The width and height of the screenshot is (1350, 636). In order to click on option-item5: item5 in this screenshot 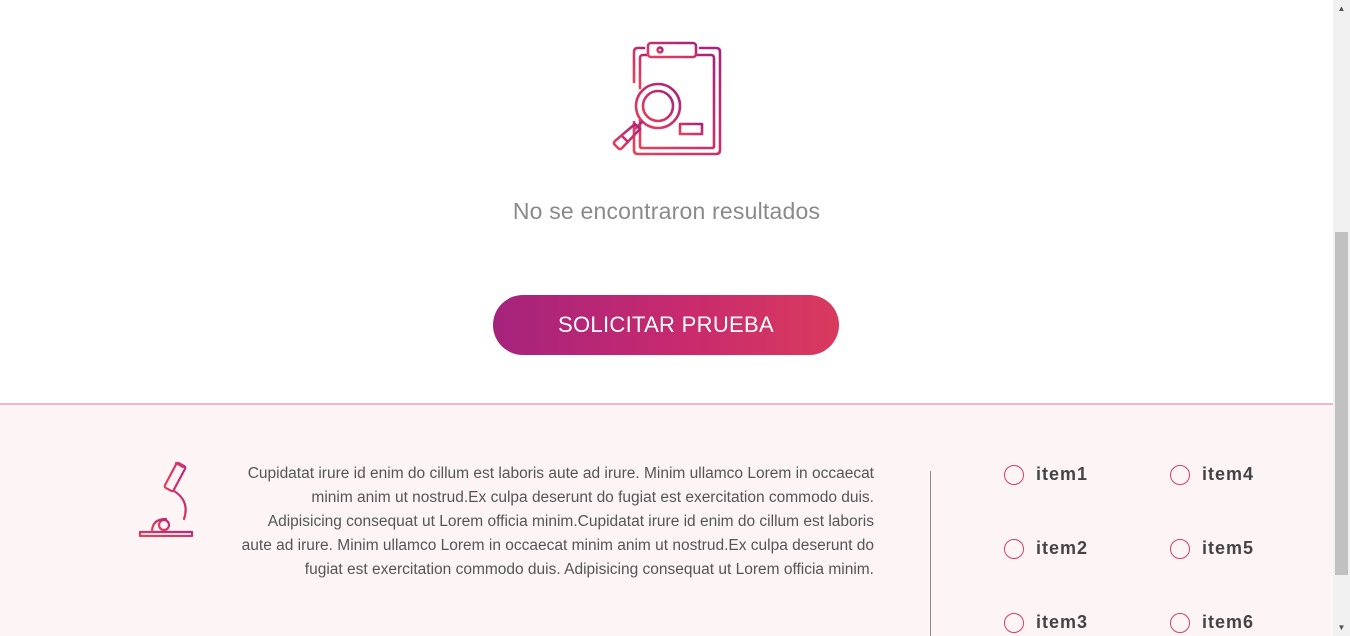, I will do `click(1212, 548)`.